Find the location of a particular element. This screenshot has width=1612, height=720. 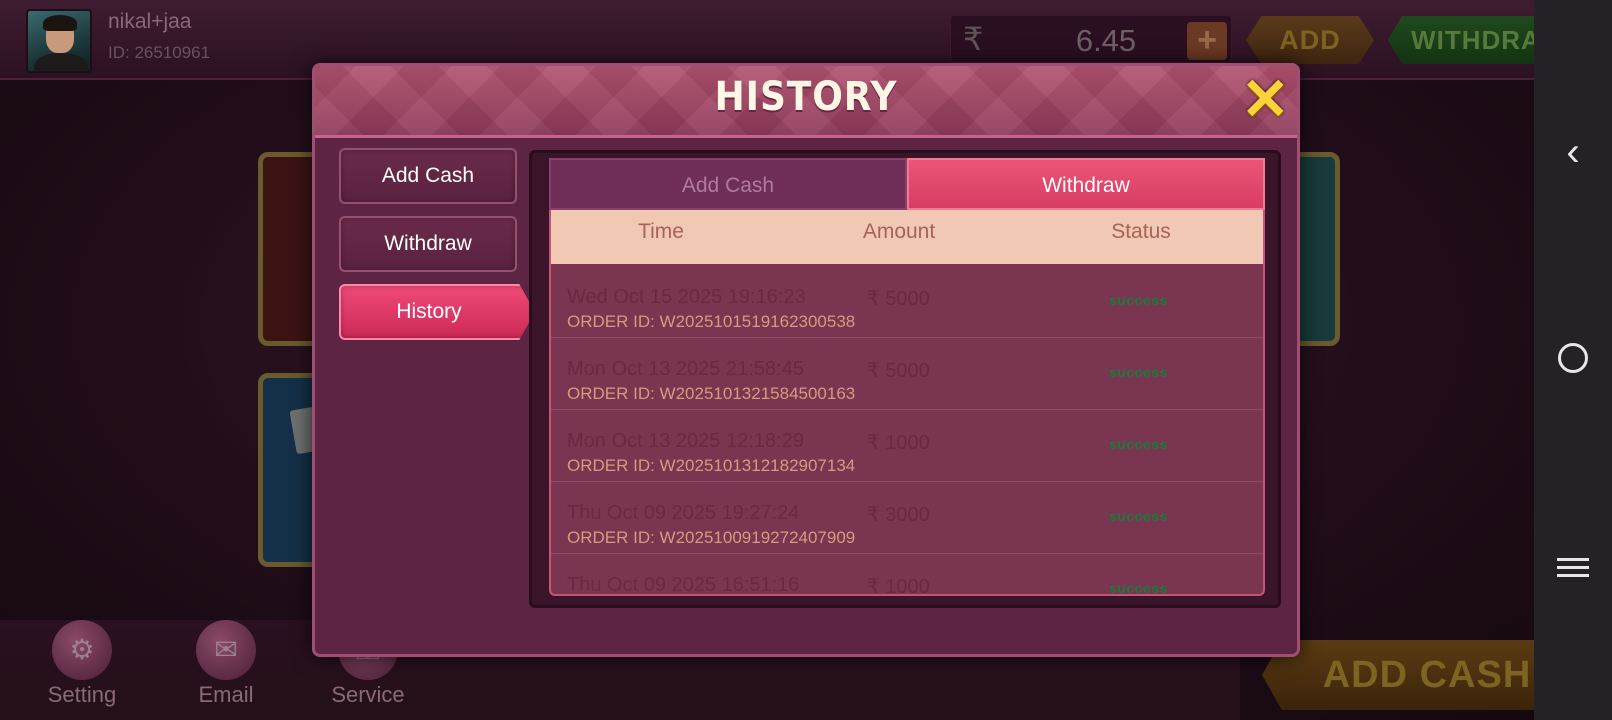

row-time: Thu Oct 09 2025 19:27:24 is located at coordinates (683, 513).